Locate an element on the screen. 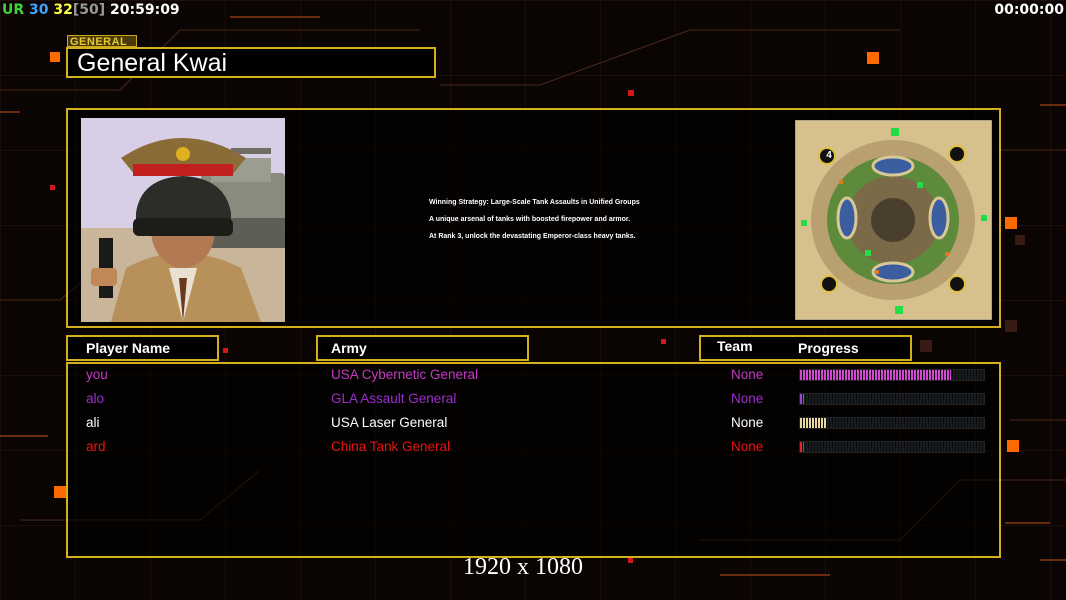  general-title-box: General Kwai is located at coordinates (251, 62).